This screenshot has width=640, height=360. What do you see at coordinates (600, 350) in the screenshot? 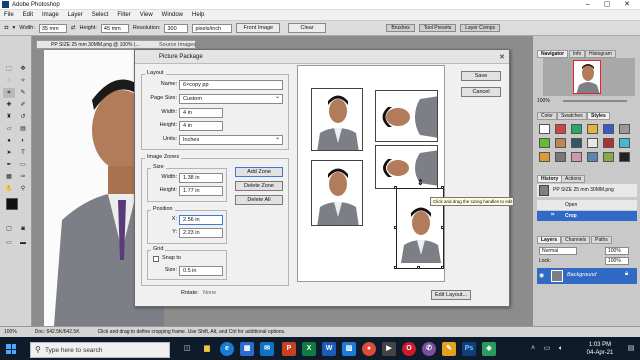
I see `clock: 1:03 PM 04-Apr-21` at bounding box center [600, 350].